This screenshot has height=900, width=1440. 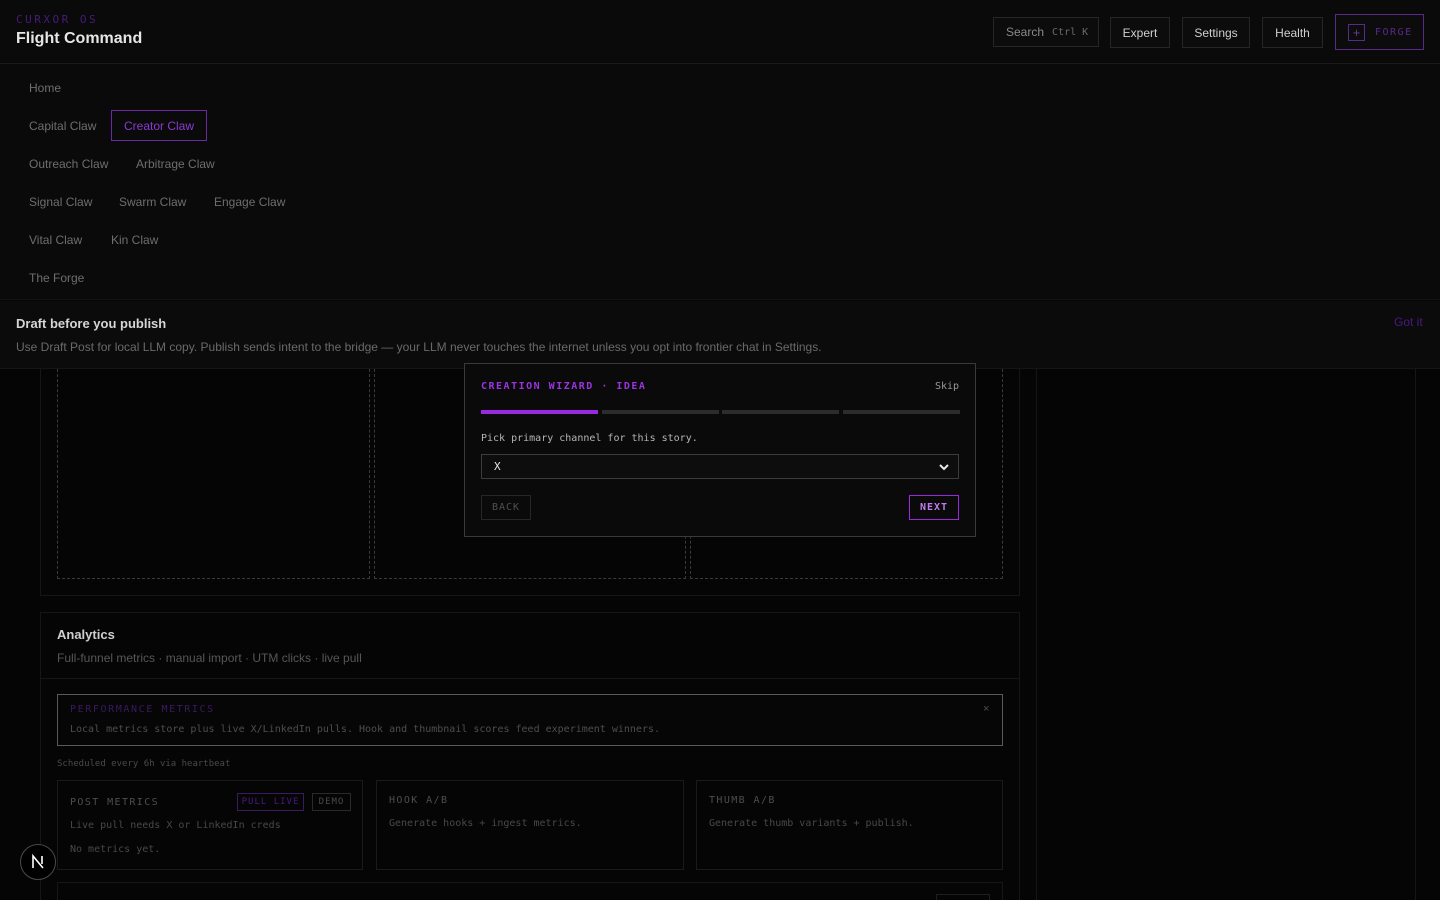 I want to click on chip, so click(x=963, y=897).